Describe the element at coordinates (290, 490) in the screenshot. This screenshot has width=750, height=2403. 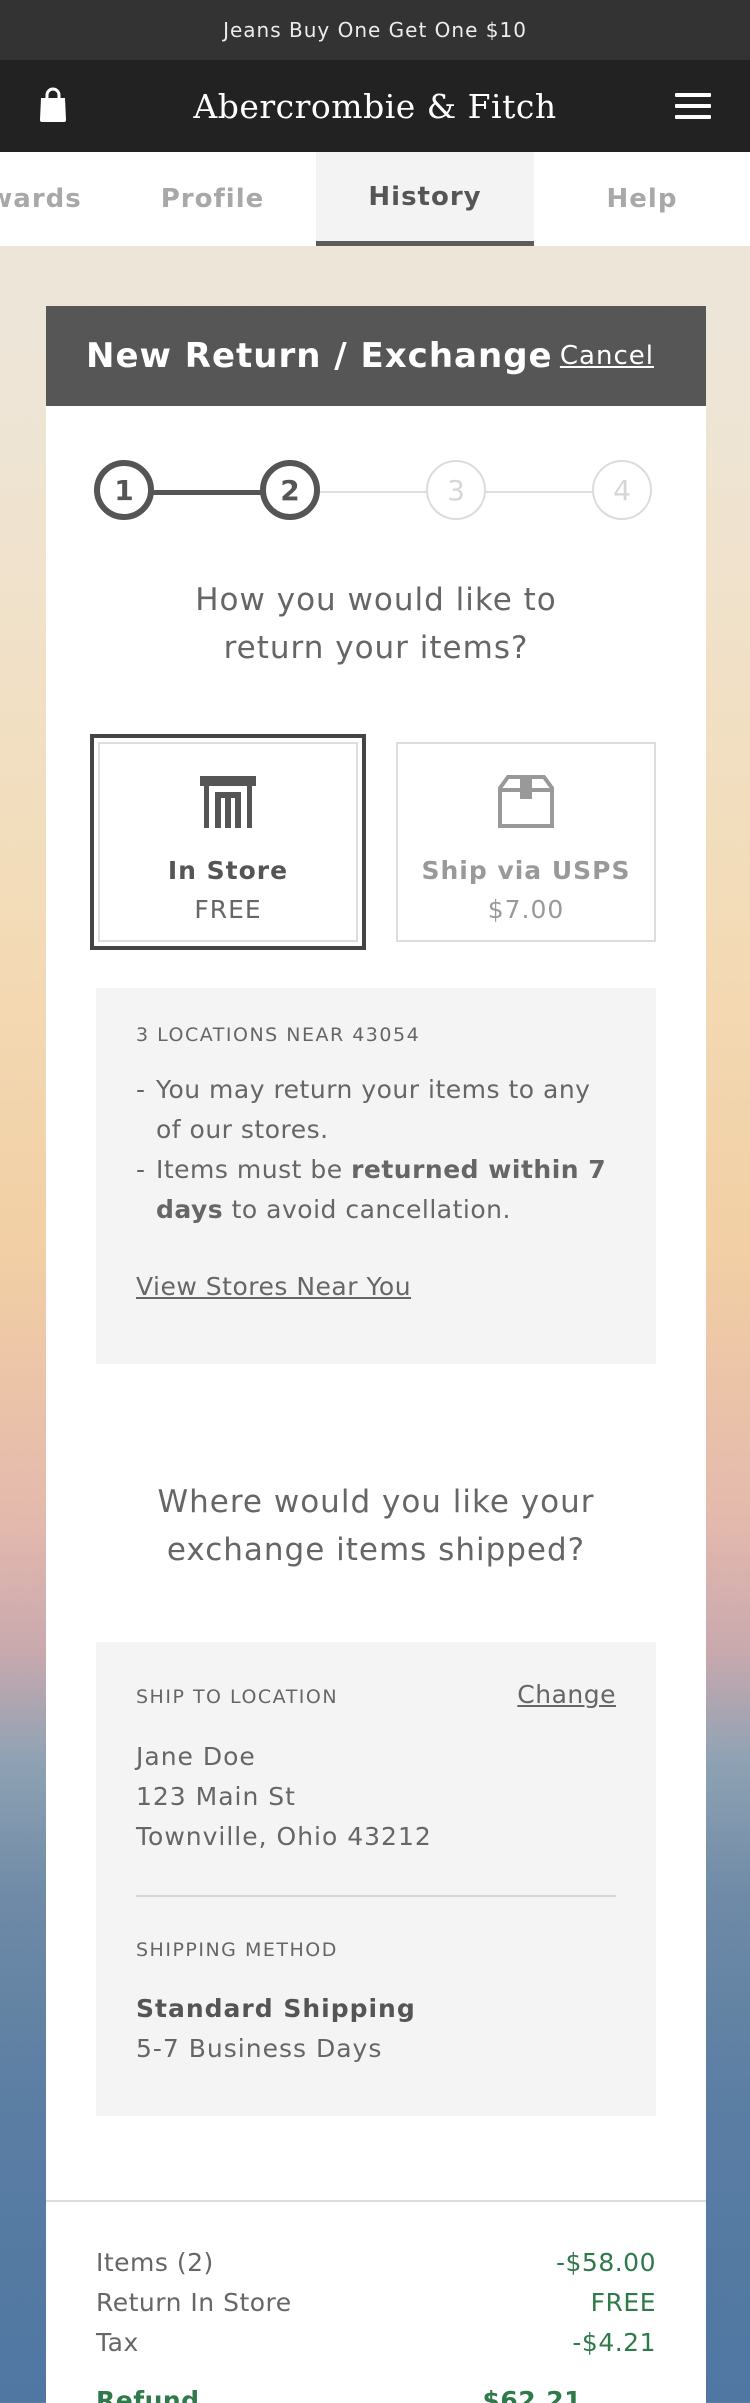
I see `step-2: 2` at that location.